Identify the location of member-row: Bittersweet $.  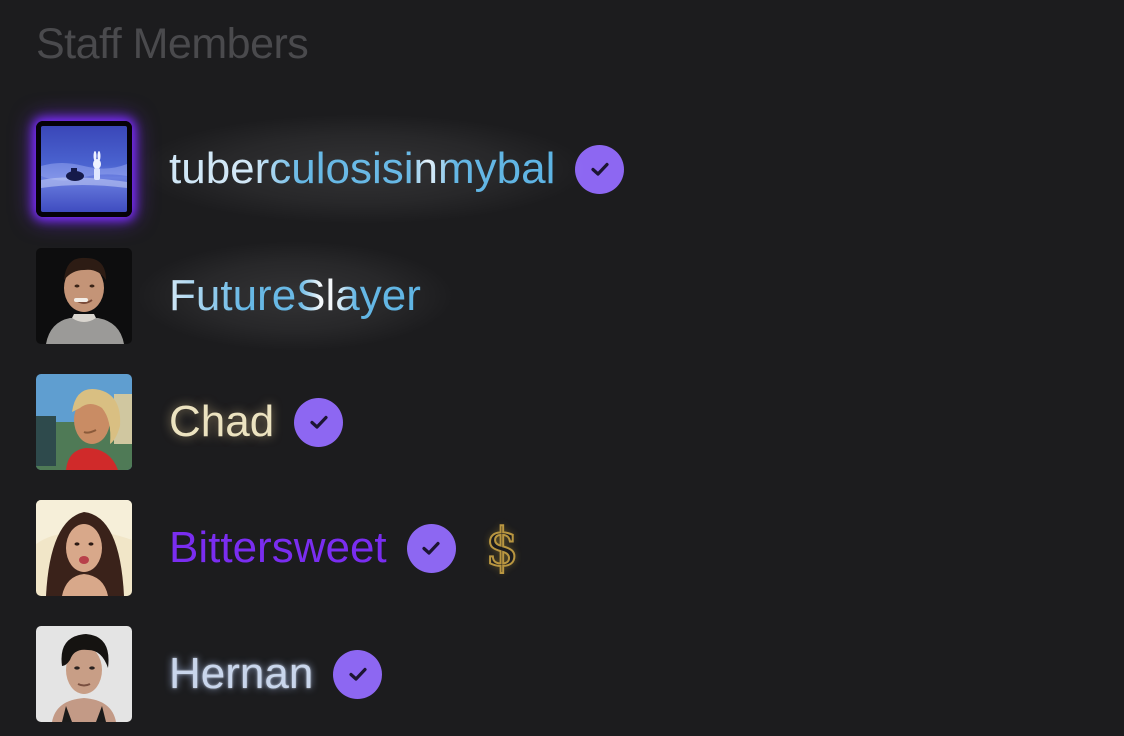
(278, 548).